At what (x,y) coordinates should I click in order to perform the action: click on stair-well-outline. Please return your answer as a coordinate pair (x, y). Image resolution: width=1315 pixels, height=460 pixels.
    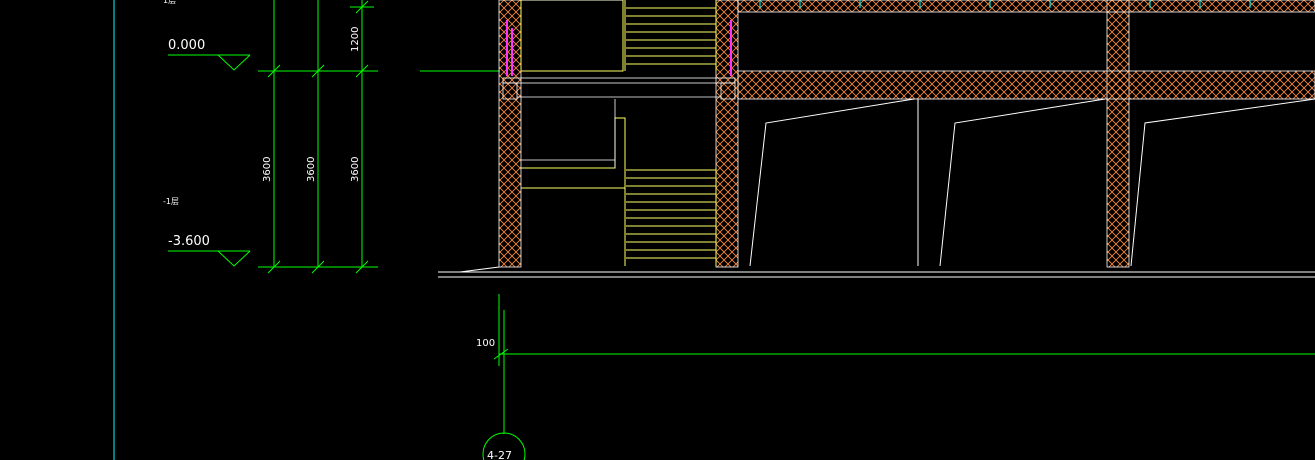
    Looking at the image, I should click on (572, 84).